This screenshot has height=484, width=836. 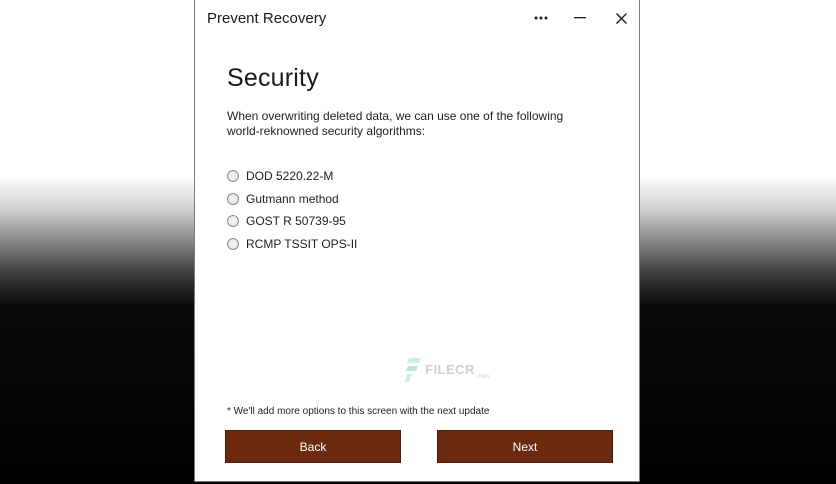 What do you see at coordinates (267, 18) in the screenshot?
I see `window-title: Prevent Recovery` at bounding box center [267, 18].